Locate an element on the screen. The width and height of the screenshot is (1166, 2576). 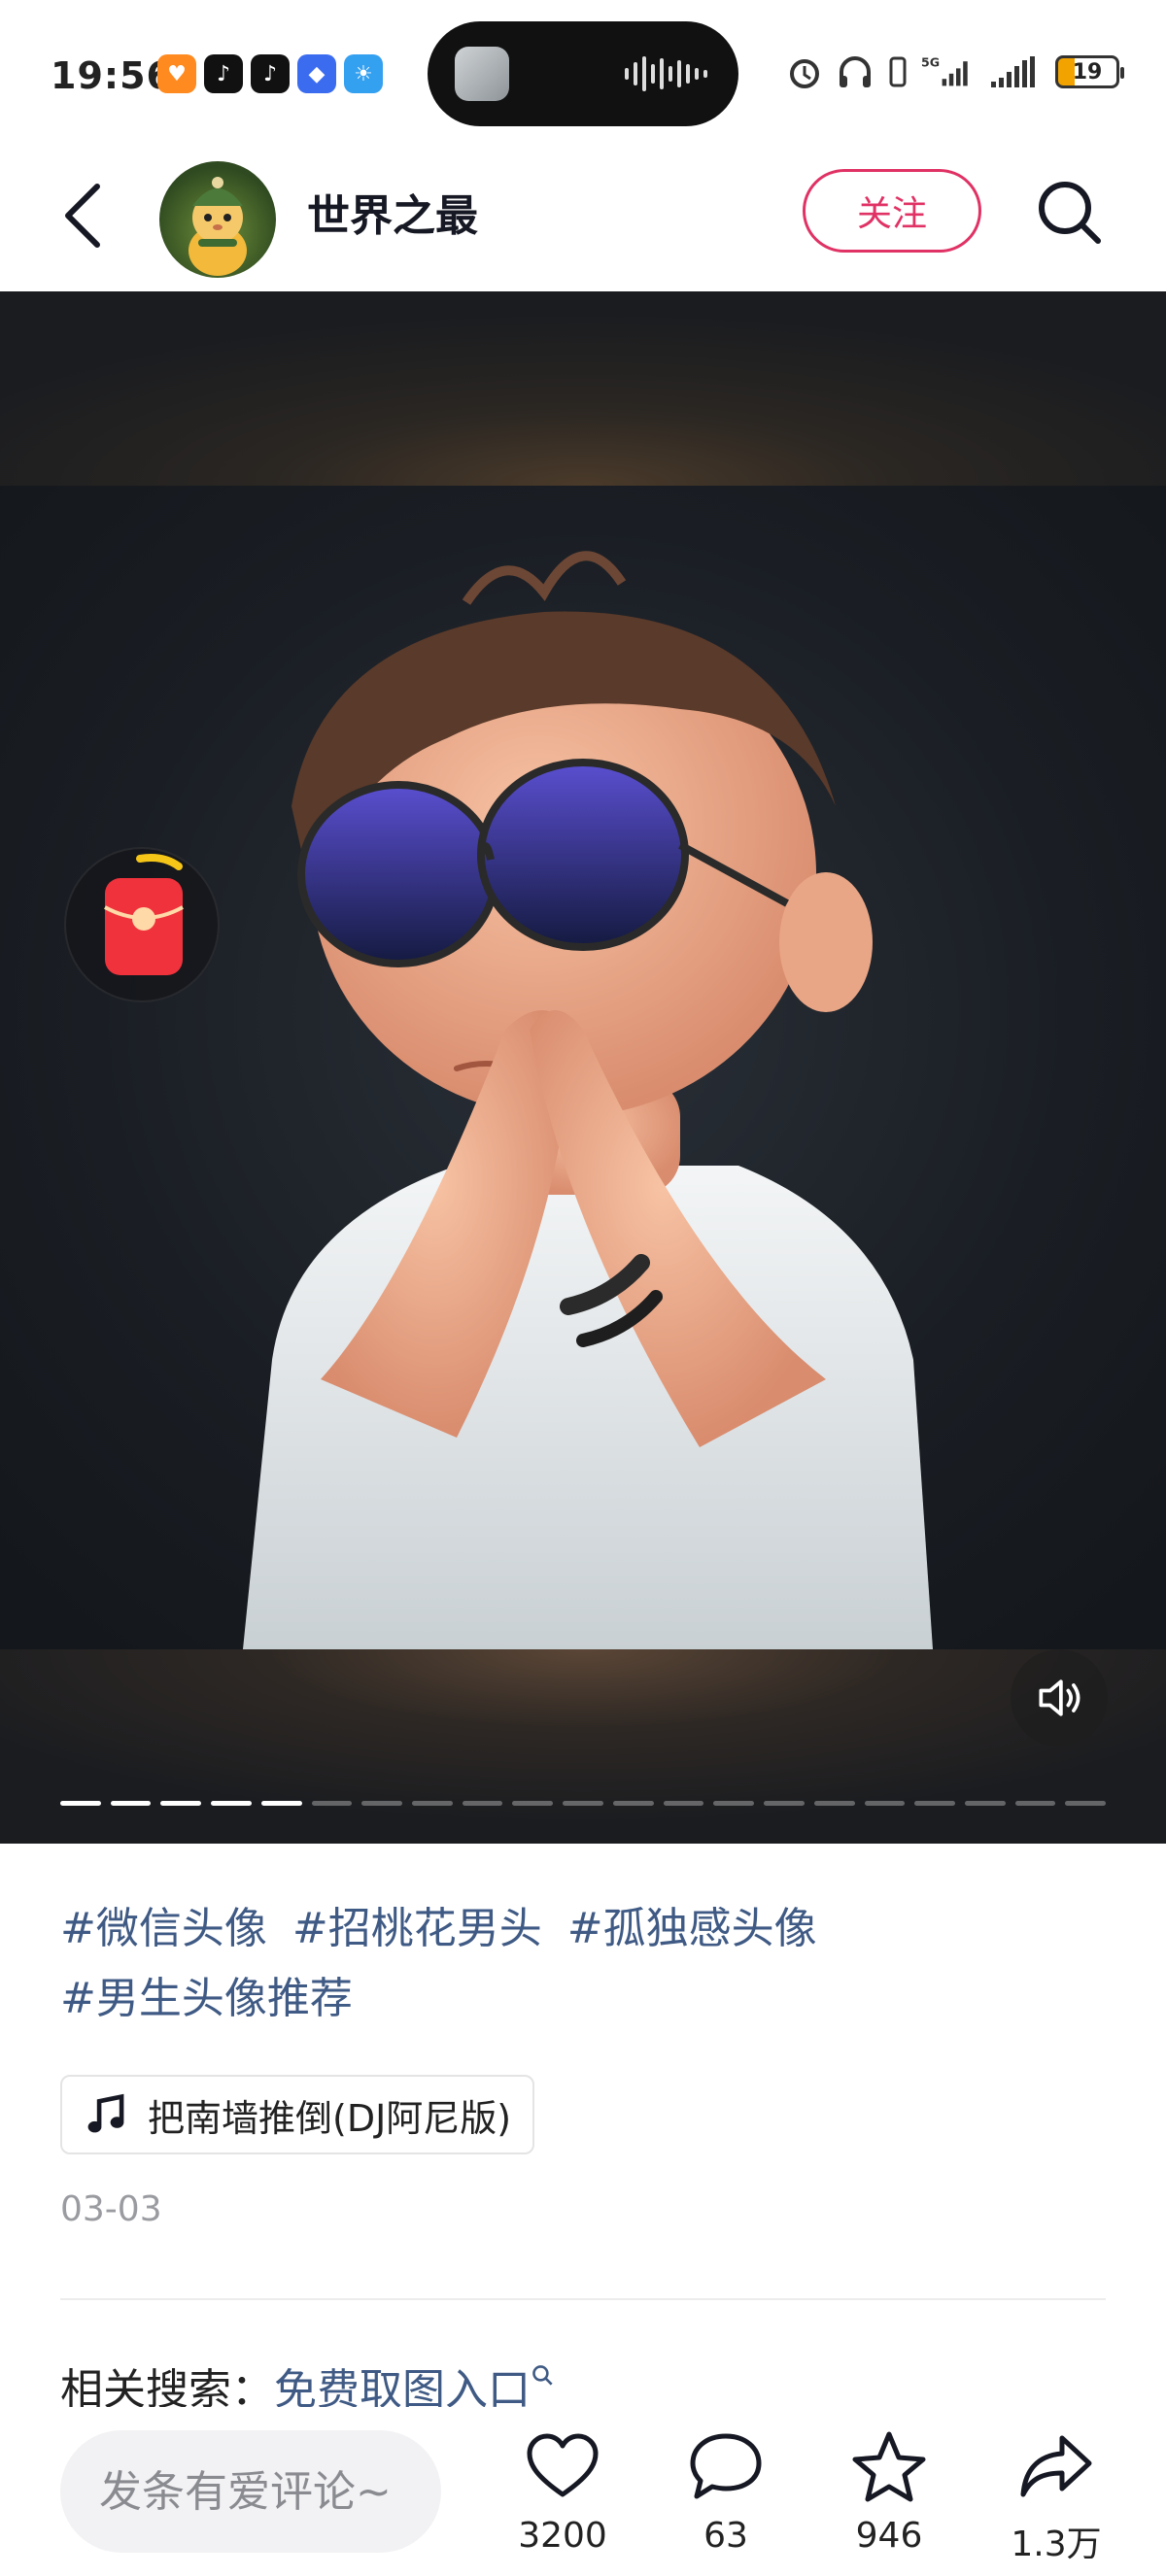
comment-bubble-icon is located at coordinates (726, 2466).